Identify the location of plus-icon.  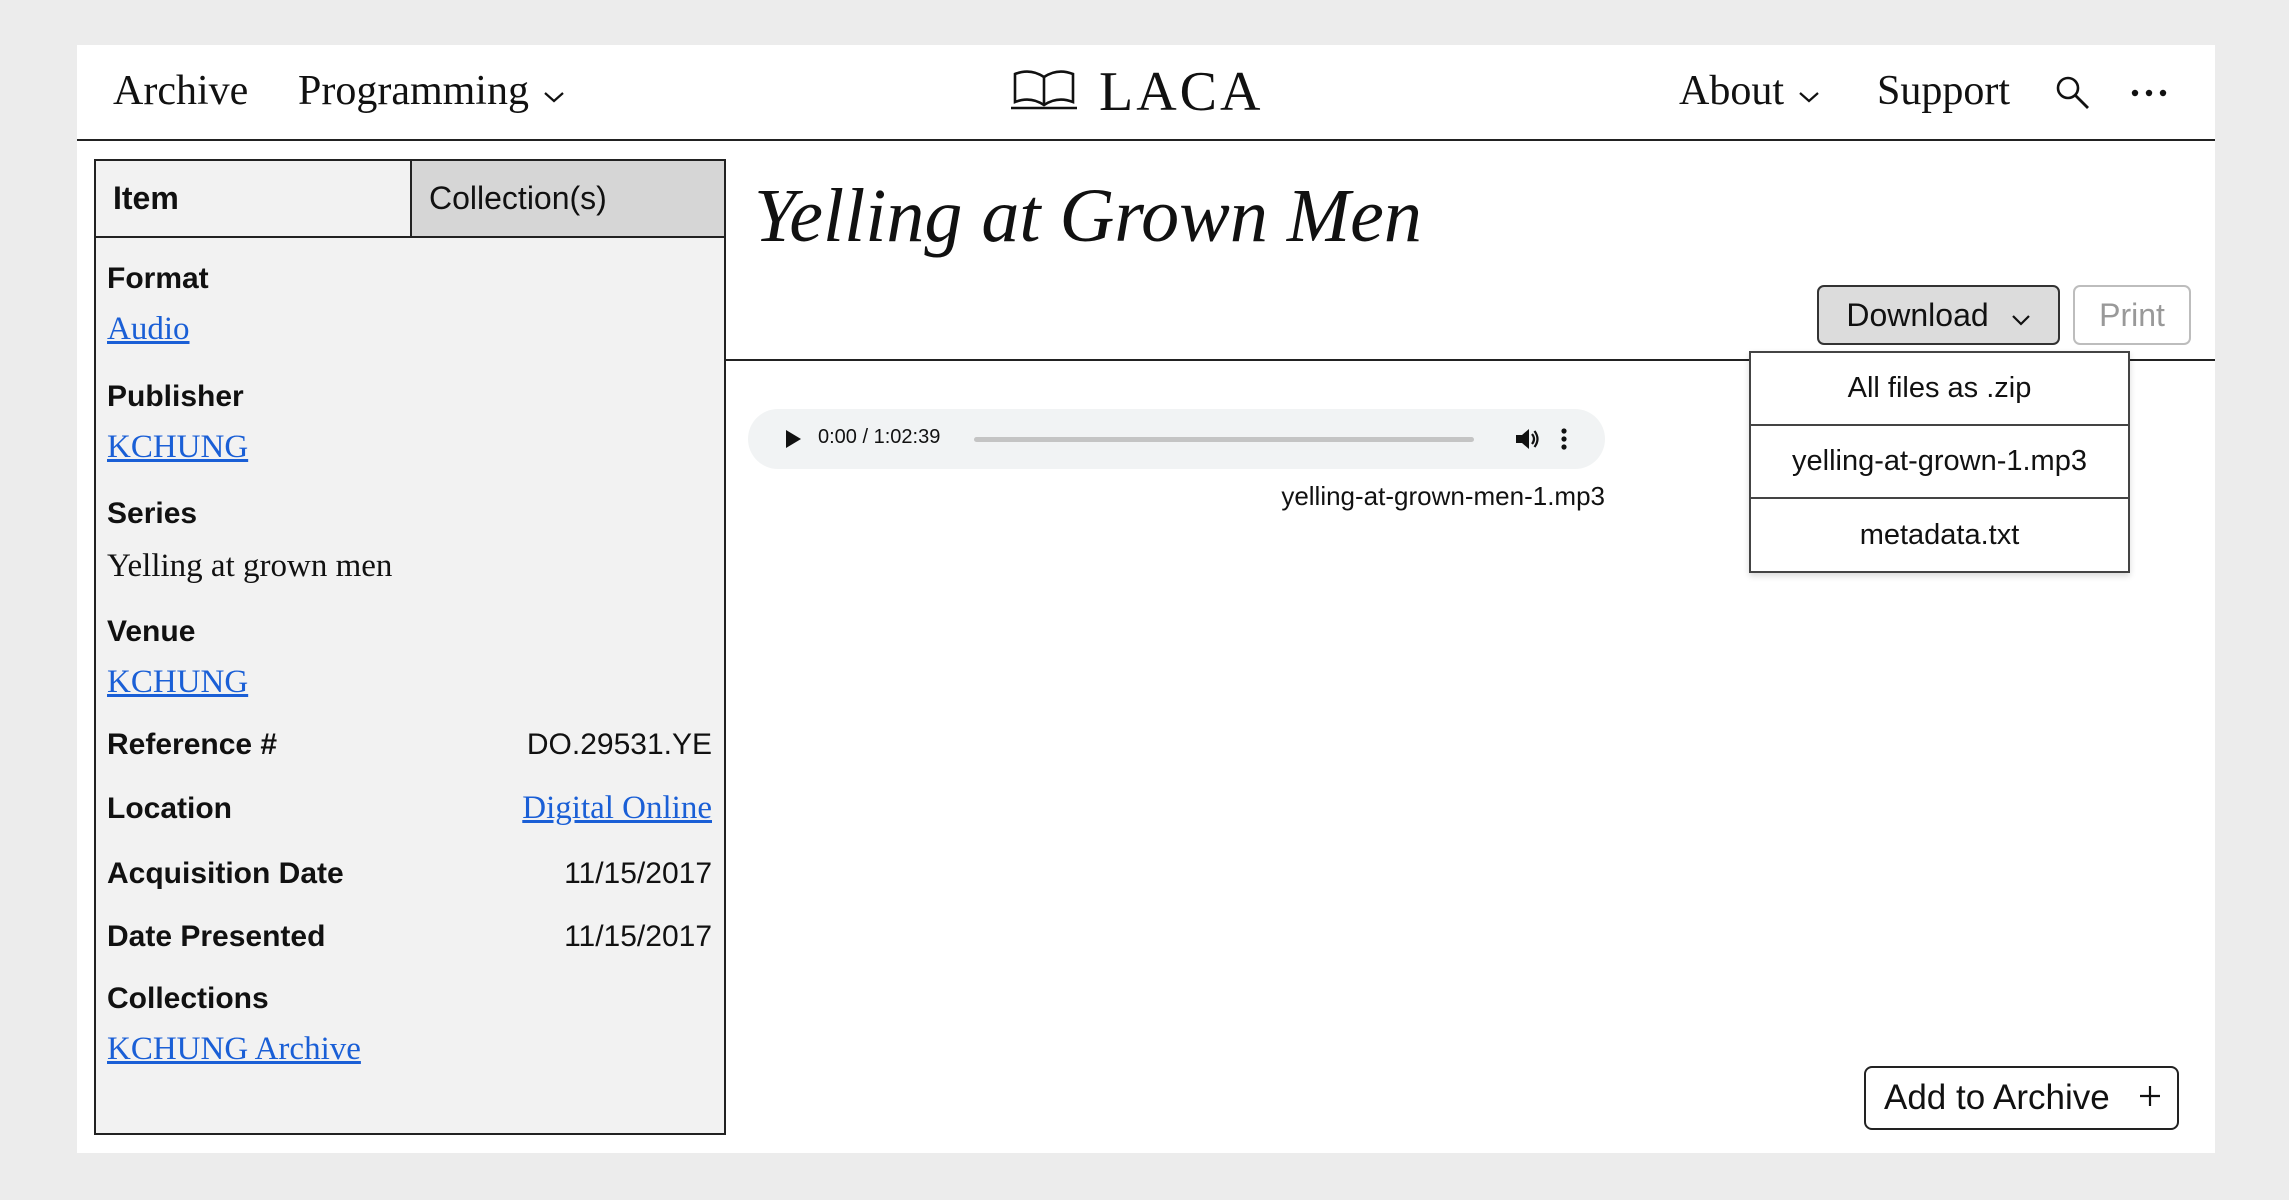
(2150, 1098).